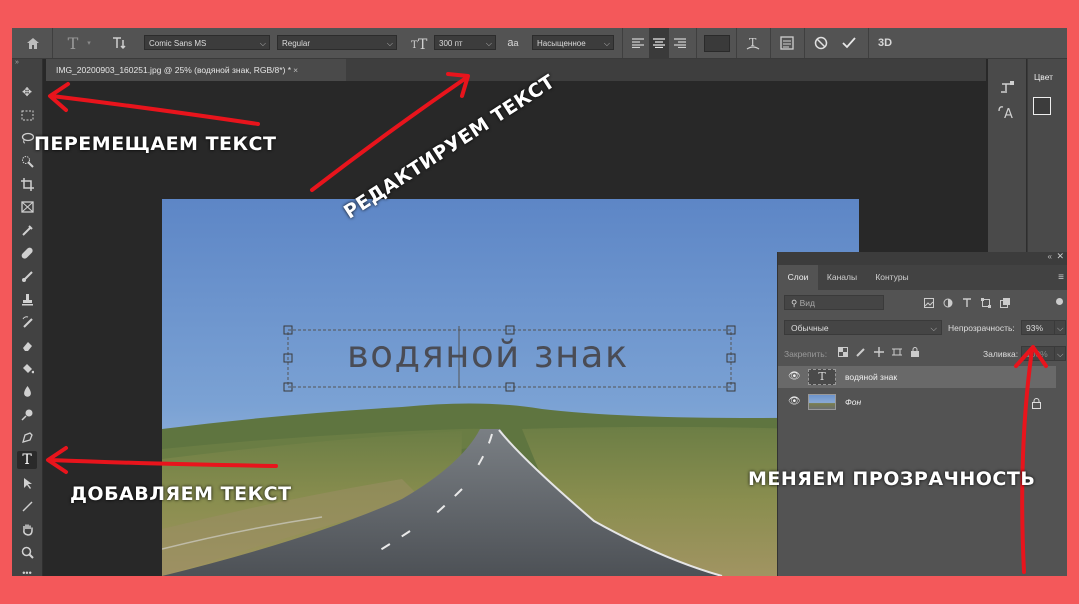 Image resolution: width=1079 pixels, height=604 pixels. Describe the element at coordinates (155, 144) in the screenshot. I see `caption-move-text: ПЕРЕМЕЩАЕМ ТЕКСТ` at that location.